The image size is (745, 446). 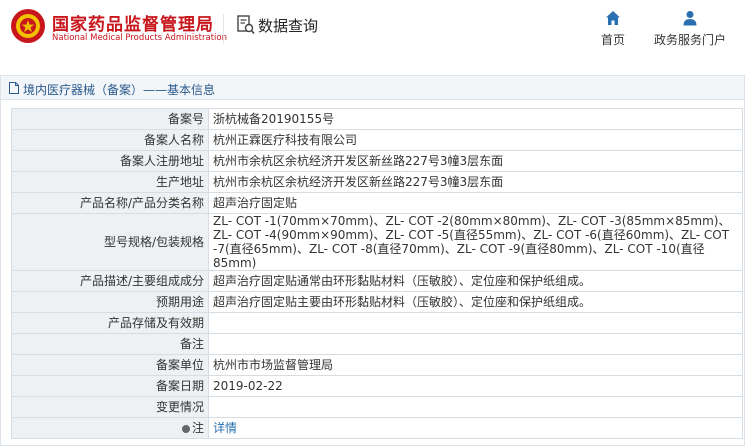 I want to click on field-label: 备案人名称, so click(x=110, y=140).